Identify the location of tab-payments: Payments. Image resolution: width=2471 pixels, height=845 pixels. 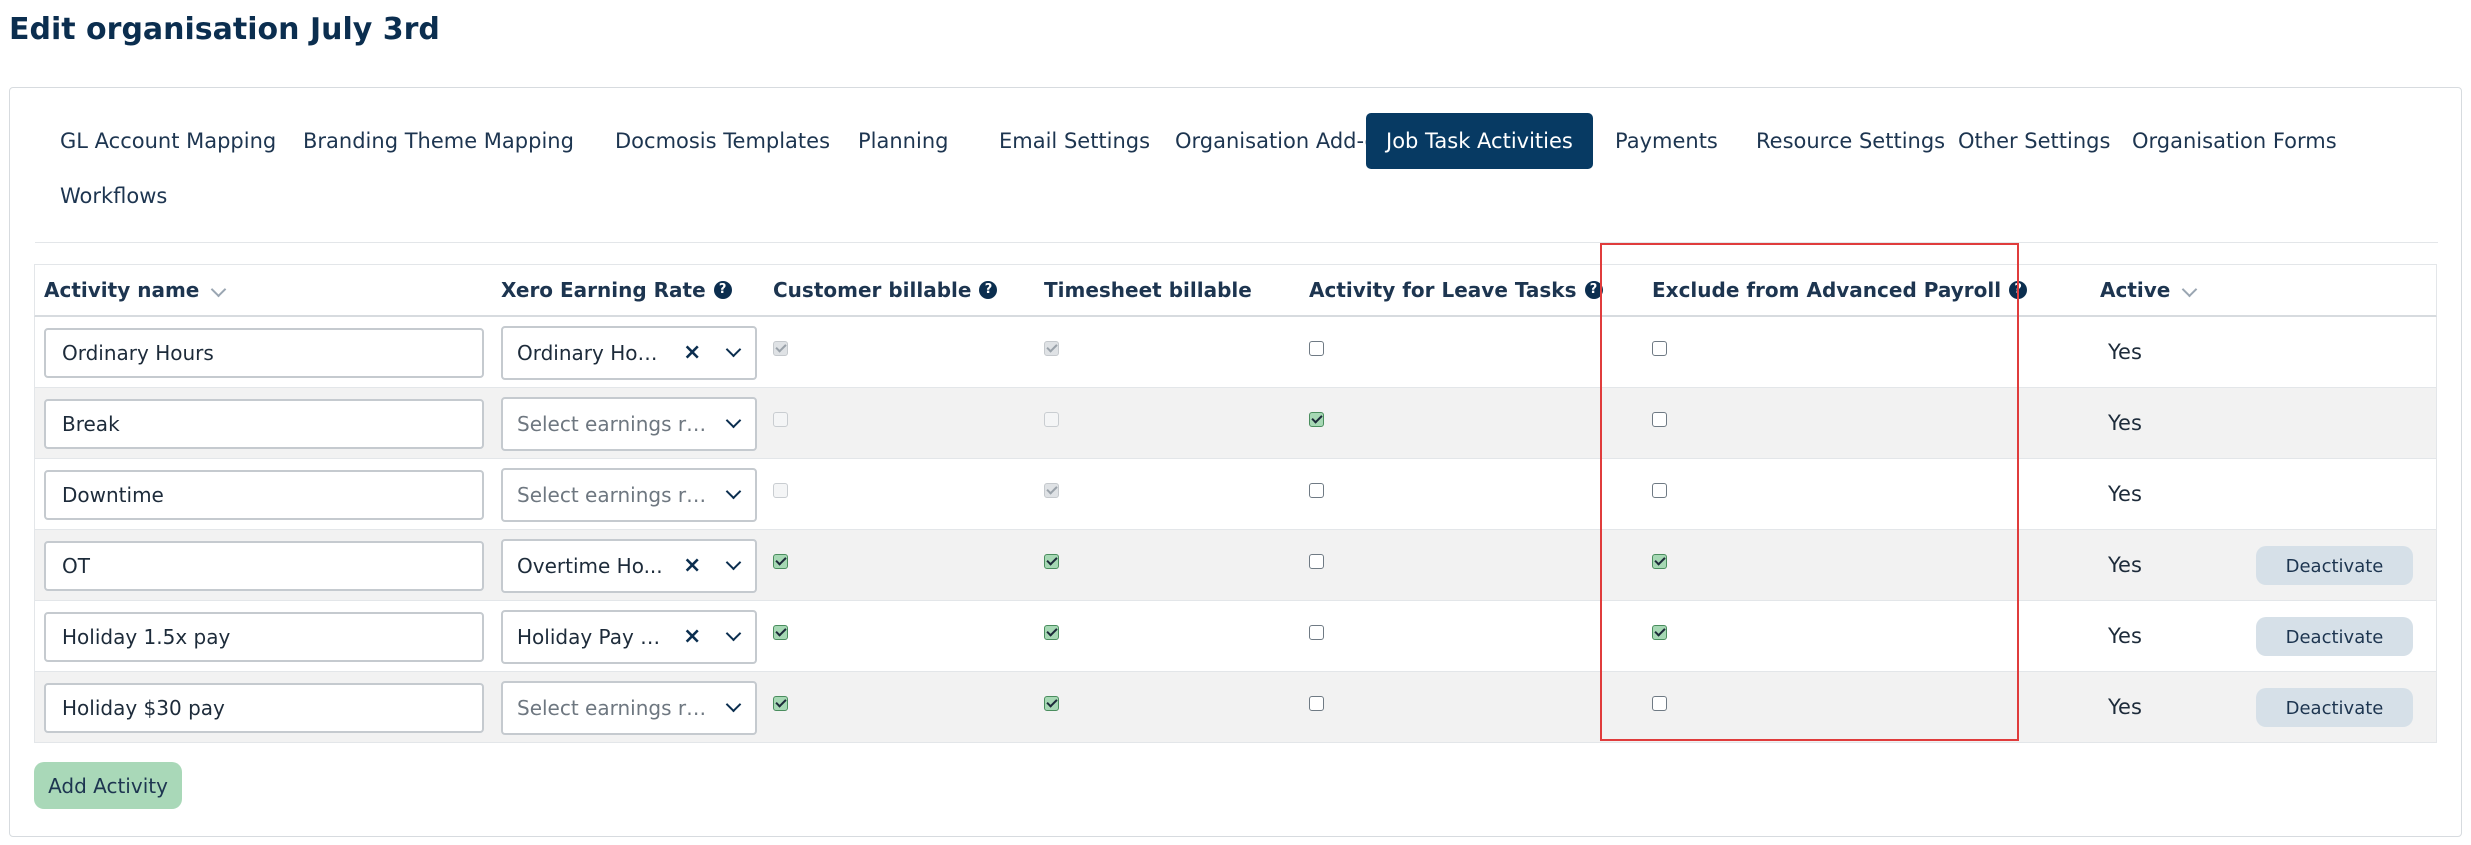
(1666, 141).